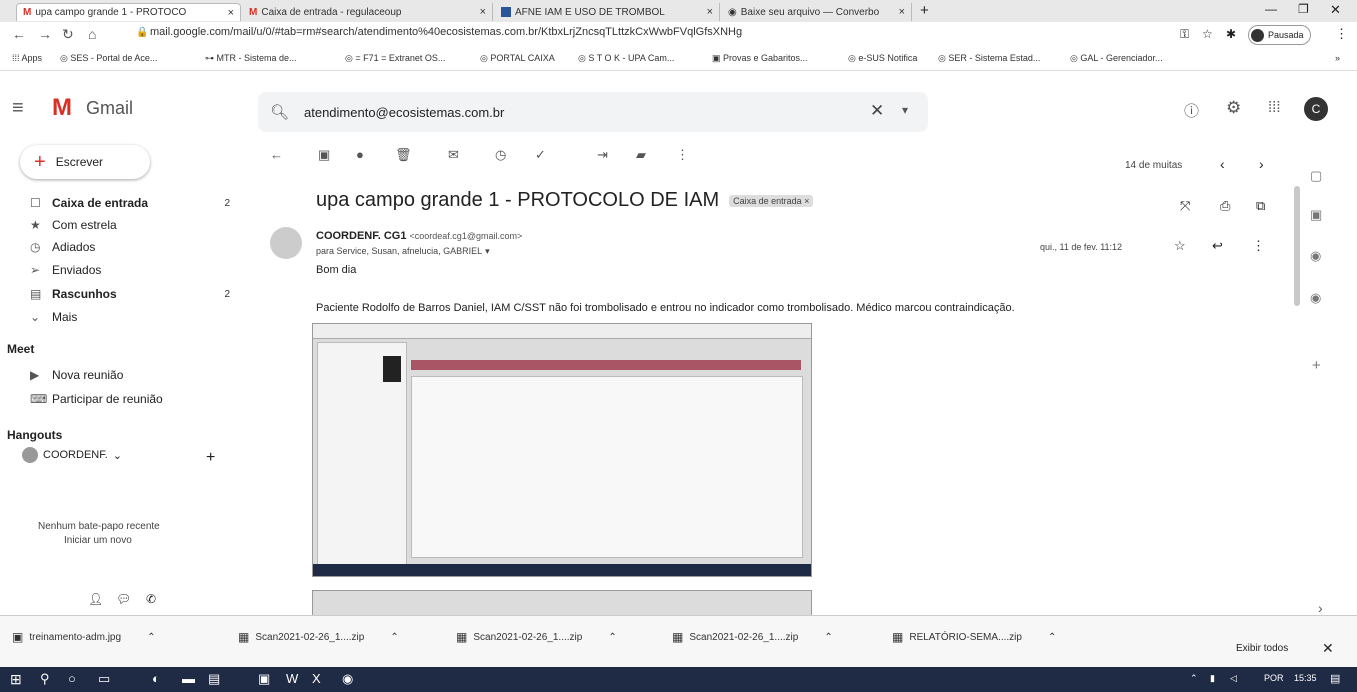 The height and width of the screenshot is (692, 1357). What do you see at coordinates (1262, 648) in the screenshot?
I see `show-all-downloads-button: Exibir todos` at bounding box center [1262, 648].